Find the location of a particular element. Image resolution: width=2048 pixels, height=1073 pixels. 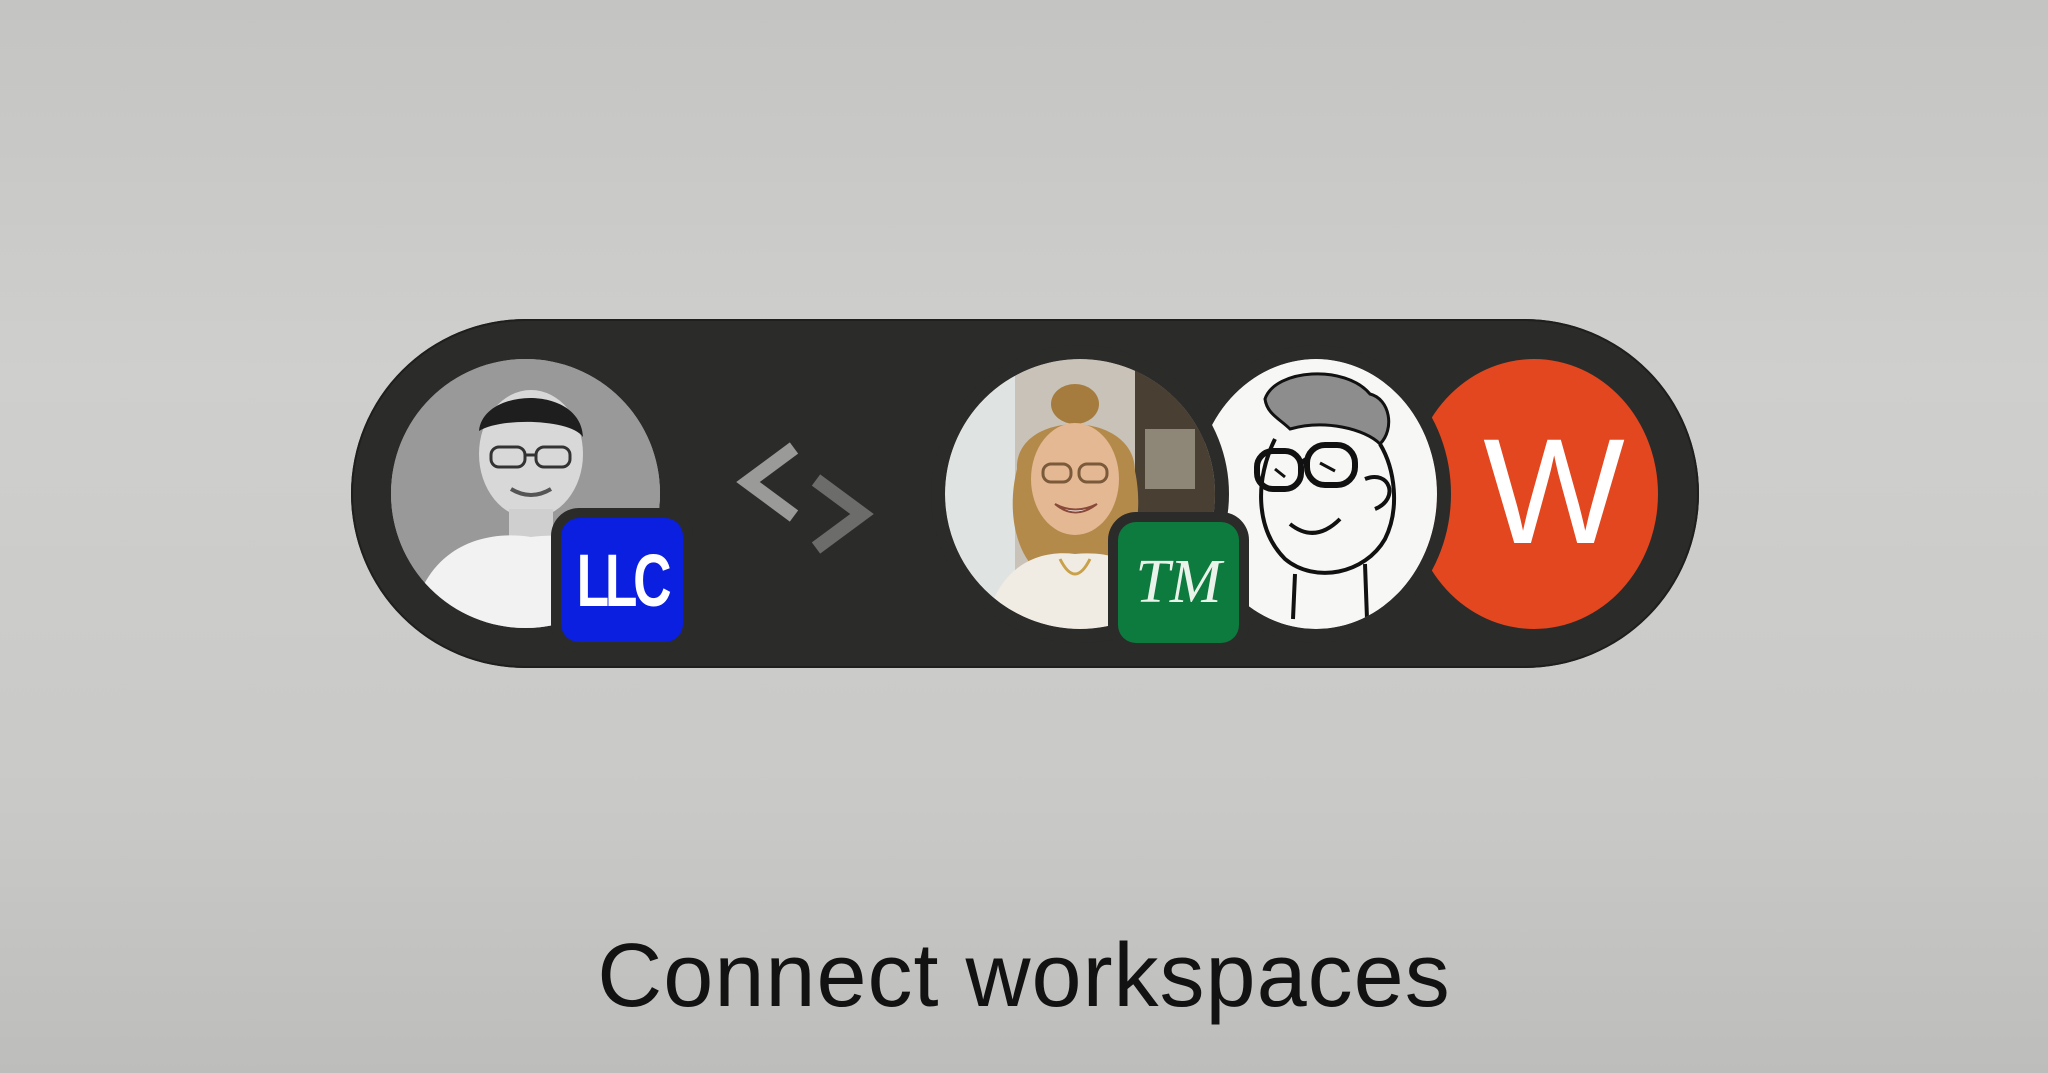

llc-badge: LLC is located at coordinates (622, 580).